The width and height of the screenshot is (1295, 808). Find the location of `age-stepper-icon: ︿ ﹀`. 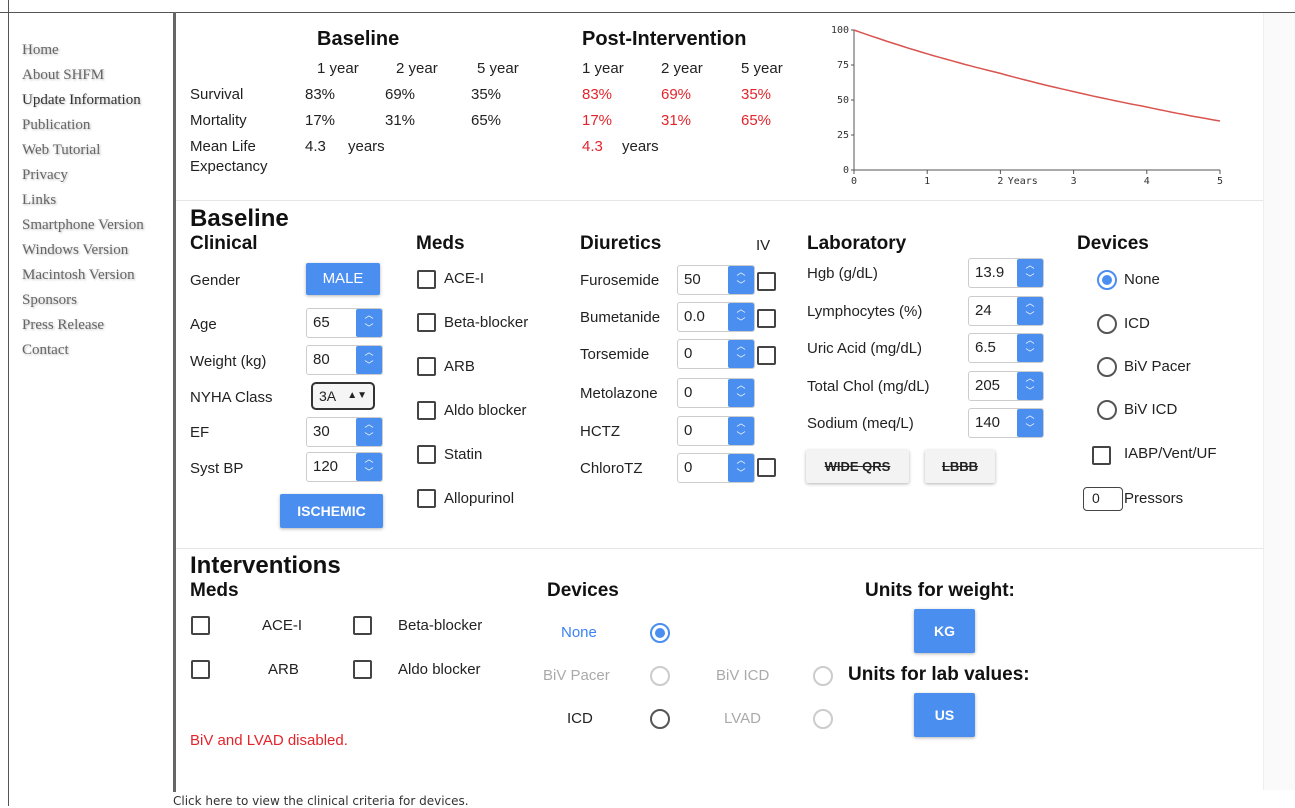

age-stepper-icon: ︿ ﹀ is located at coordinates (369, 323).